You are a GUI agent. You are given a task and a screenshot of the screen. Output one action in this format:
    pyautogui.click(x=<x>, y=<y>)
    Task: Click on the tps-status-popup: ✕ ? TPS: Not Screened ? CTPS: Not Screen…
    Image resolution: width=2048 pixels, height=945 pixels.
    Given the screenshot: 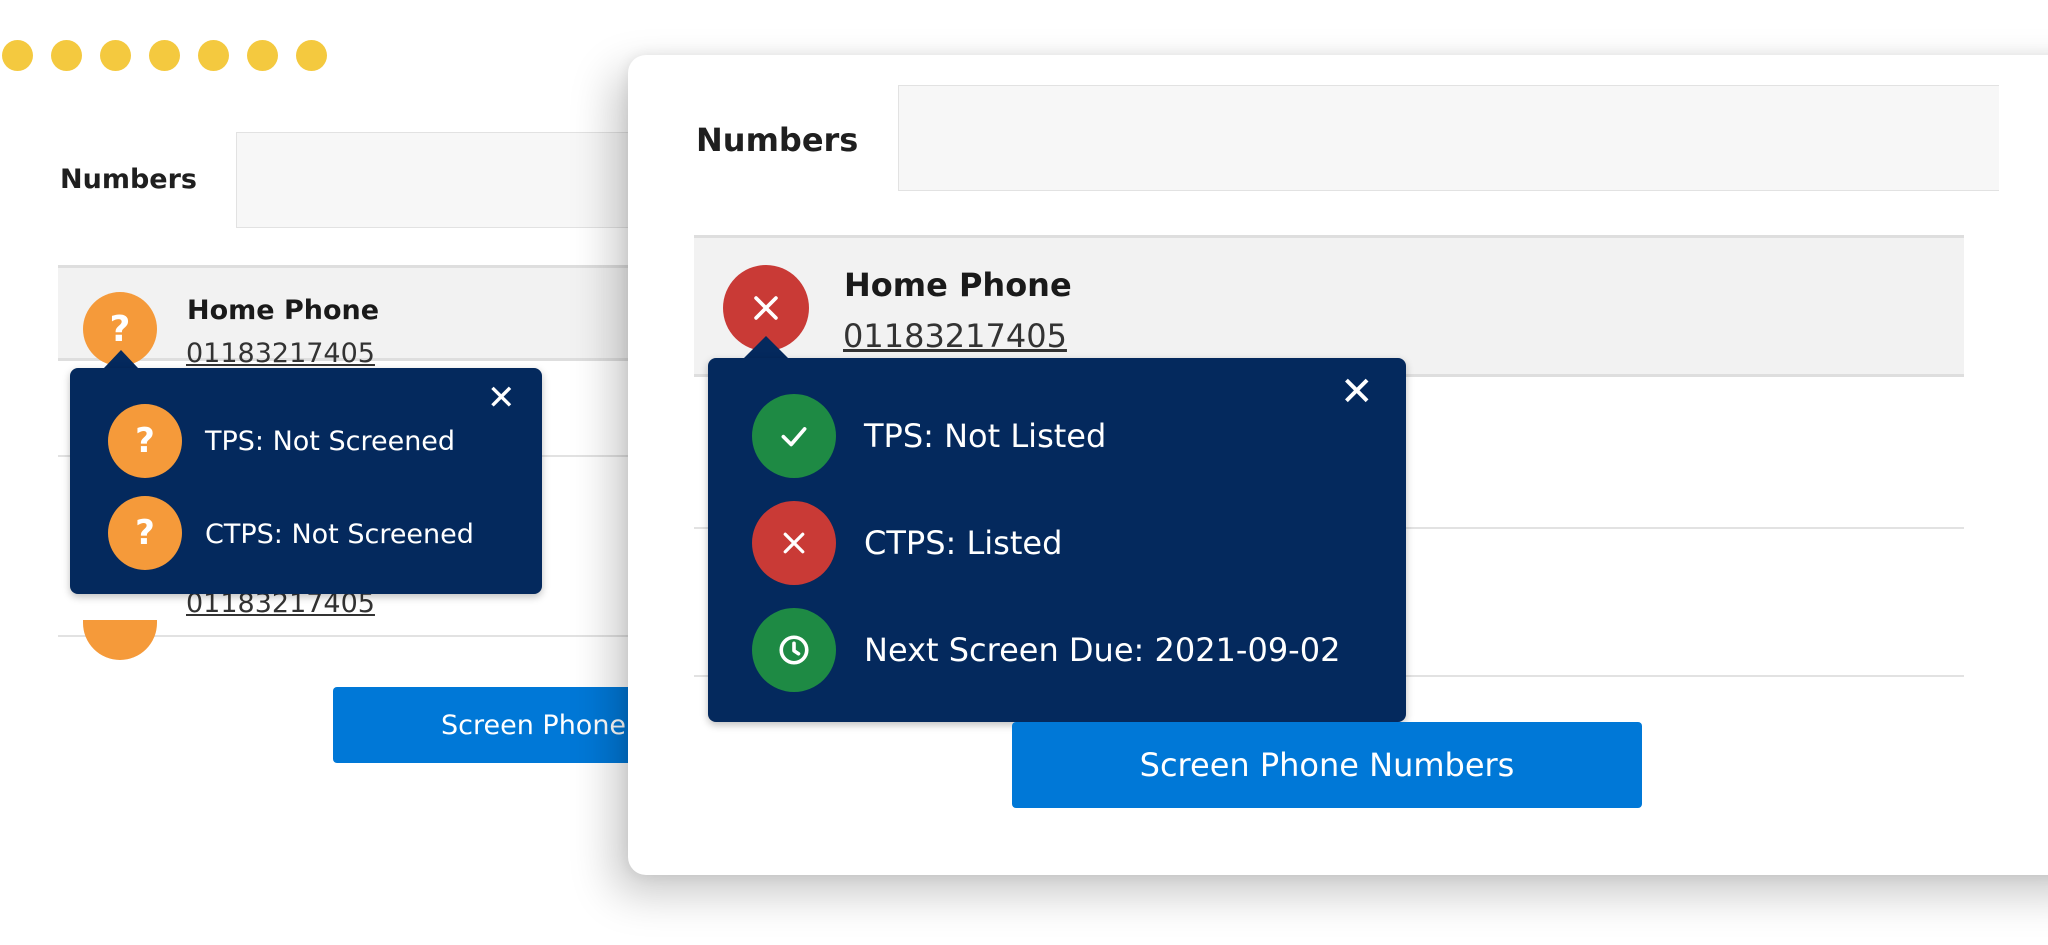 What is the action you would take?
    pyautogui.click(x=306, y=481)
    